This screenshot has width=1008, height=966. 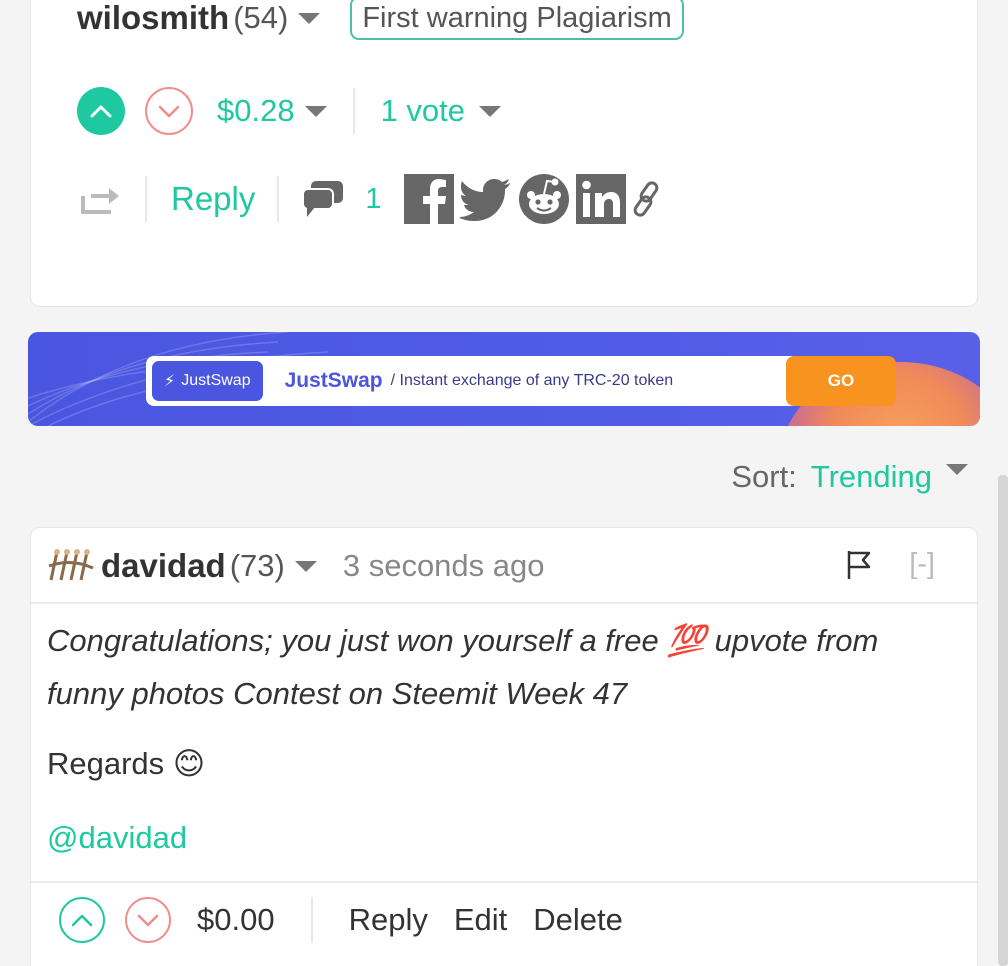 I want to click on payout-caret-icon, so click(x=315, y=111).